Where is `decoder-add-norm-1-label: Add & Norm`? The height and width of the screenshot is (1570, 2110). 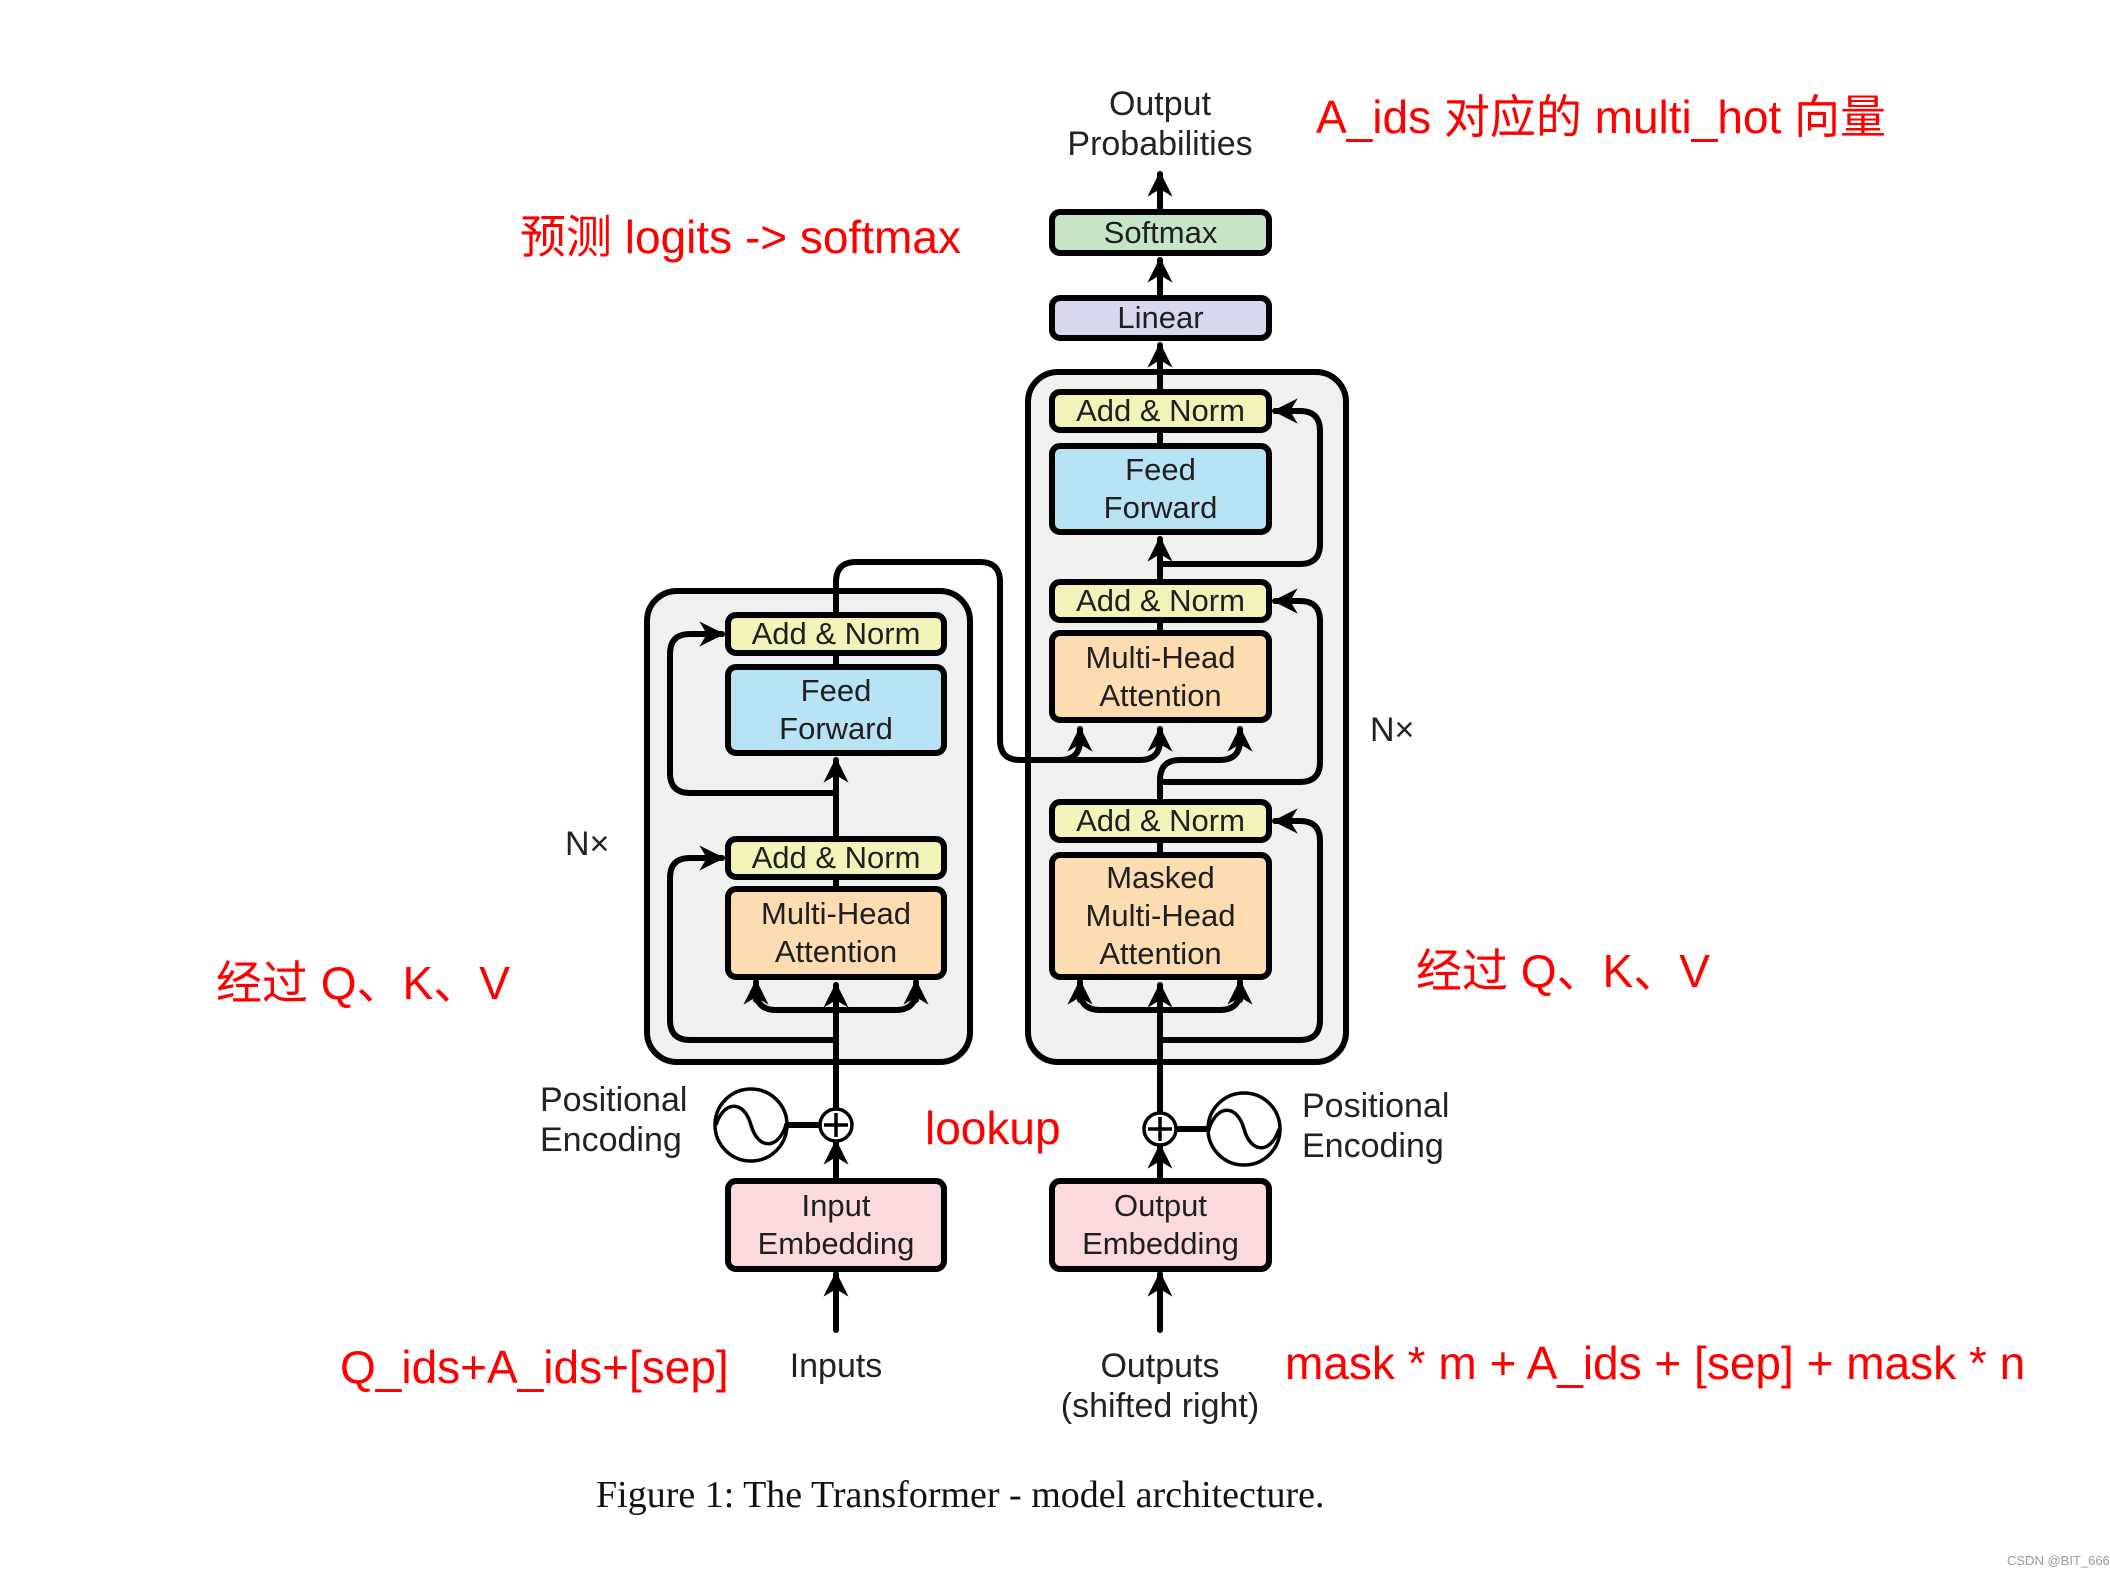
decoder-add-norm-1-label: Add & Norm is located at coordinates (1160, 410).